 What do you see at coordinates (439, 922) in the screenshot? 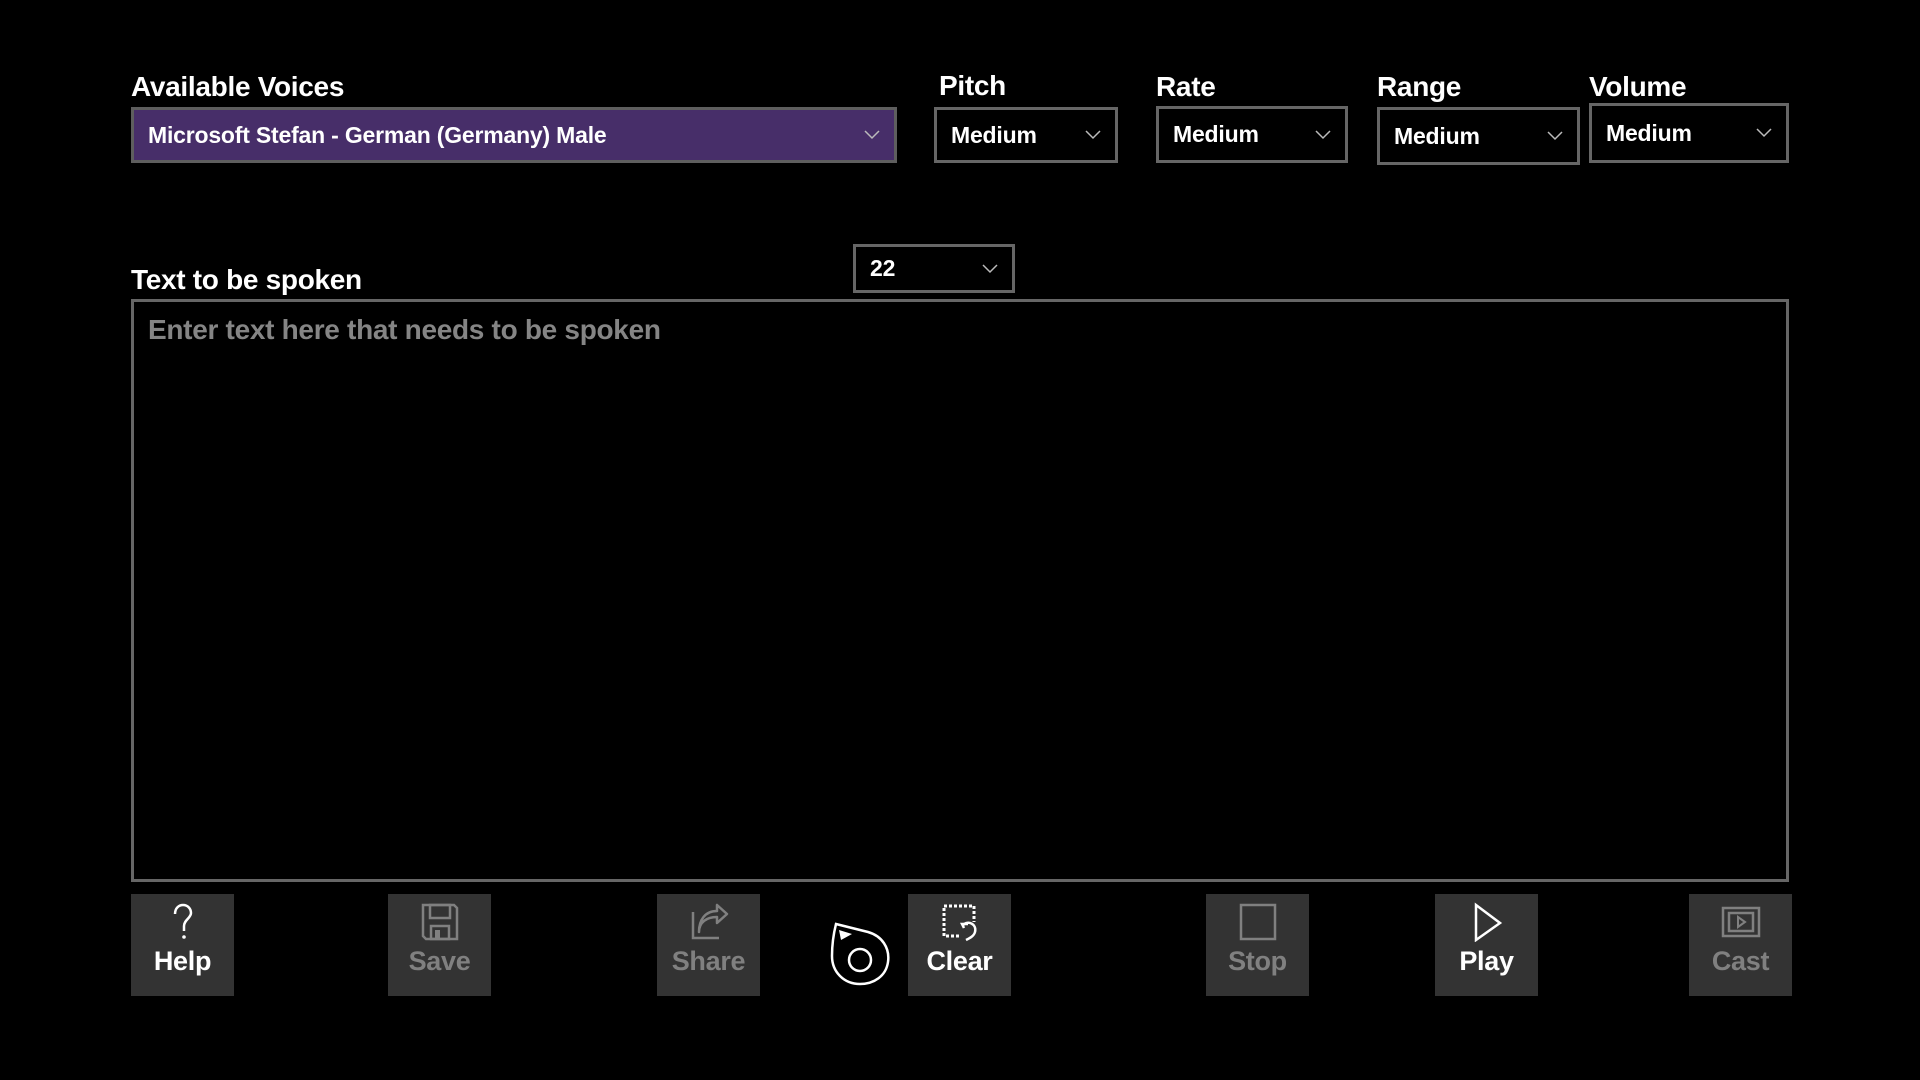
I see `floppy-disk-icon` at bounding box center [439, 922].